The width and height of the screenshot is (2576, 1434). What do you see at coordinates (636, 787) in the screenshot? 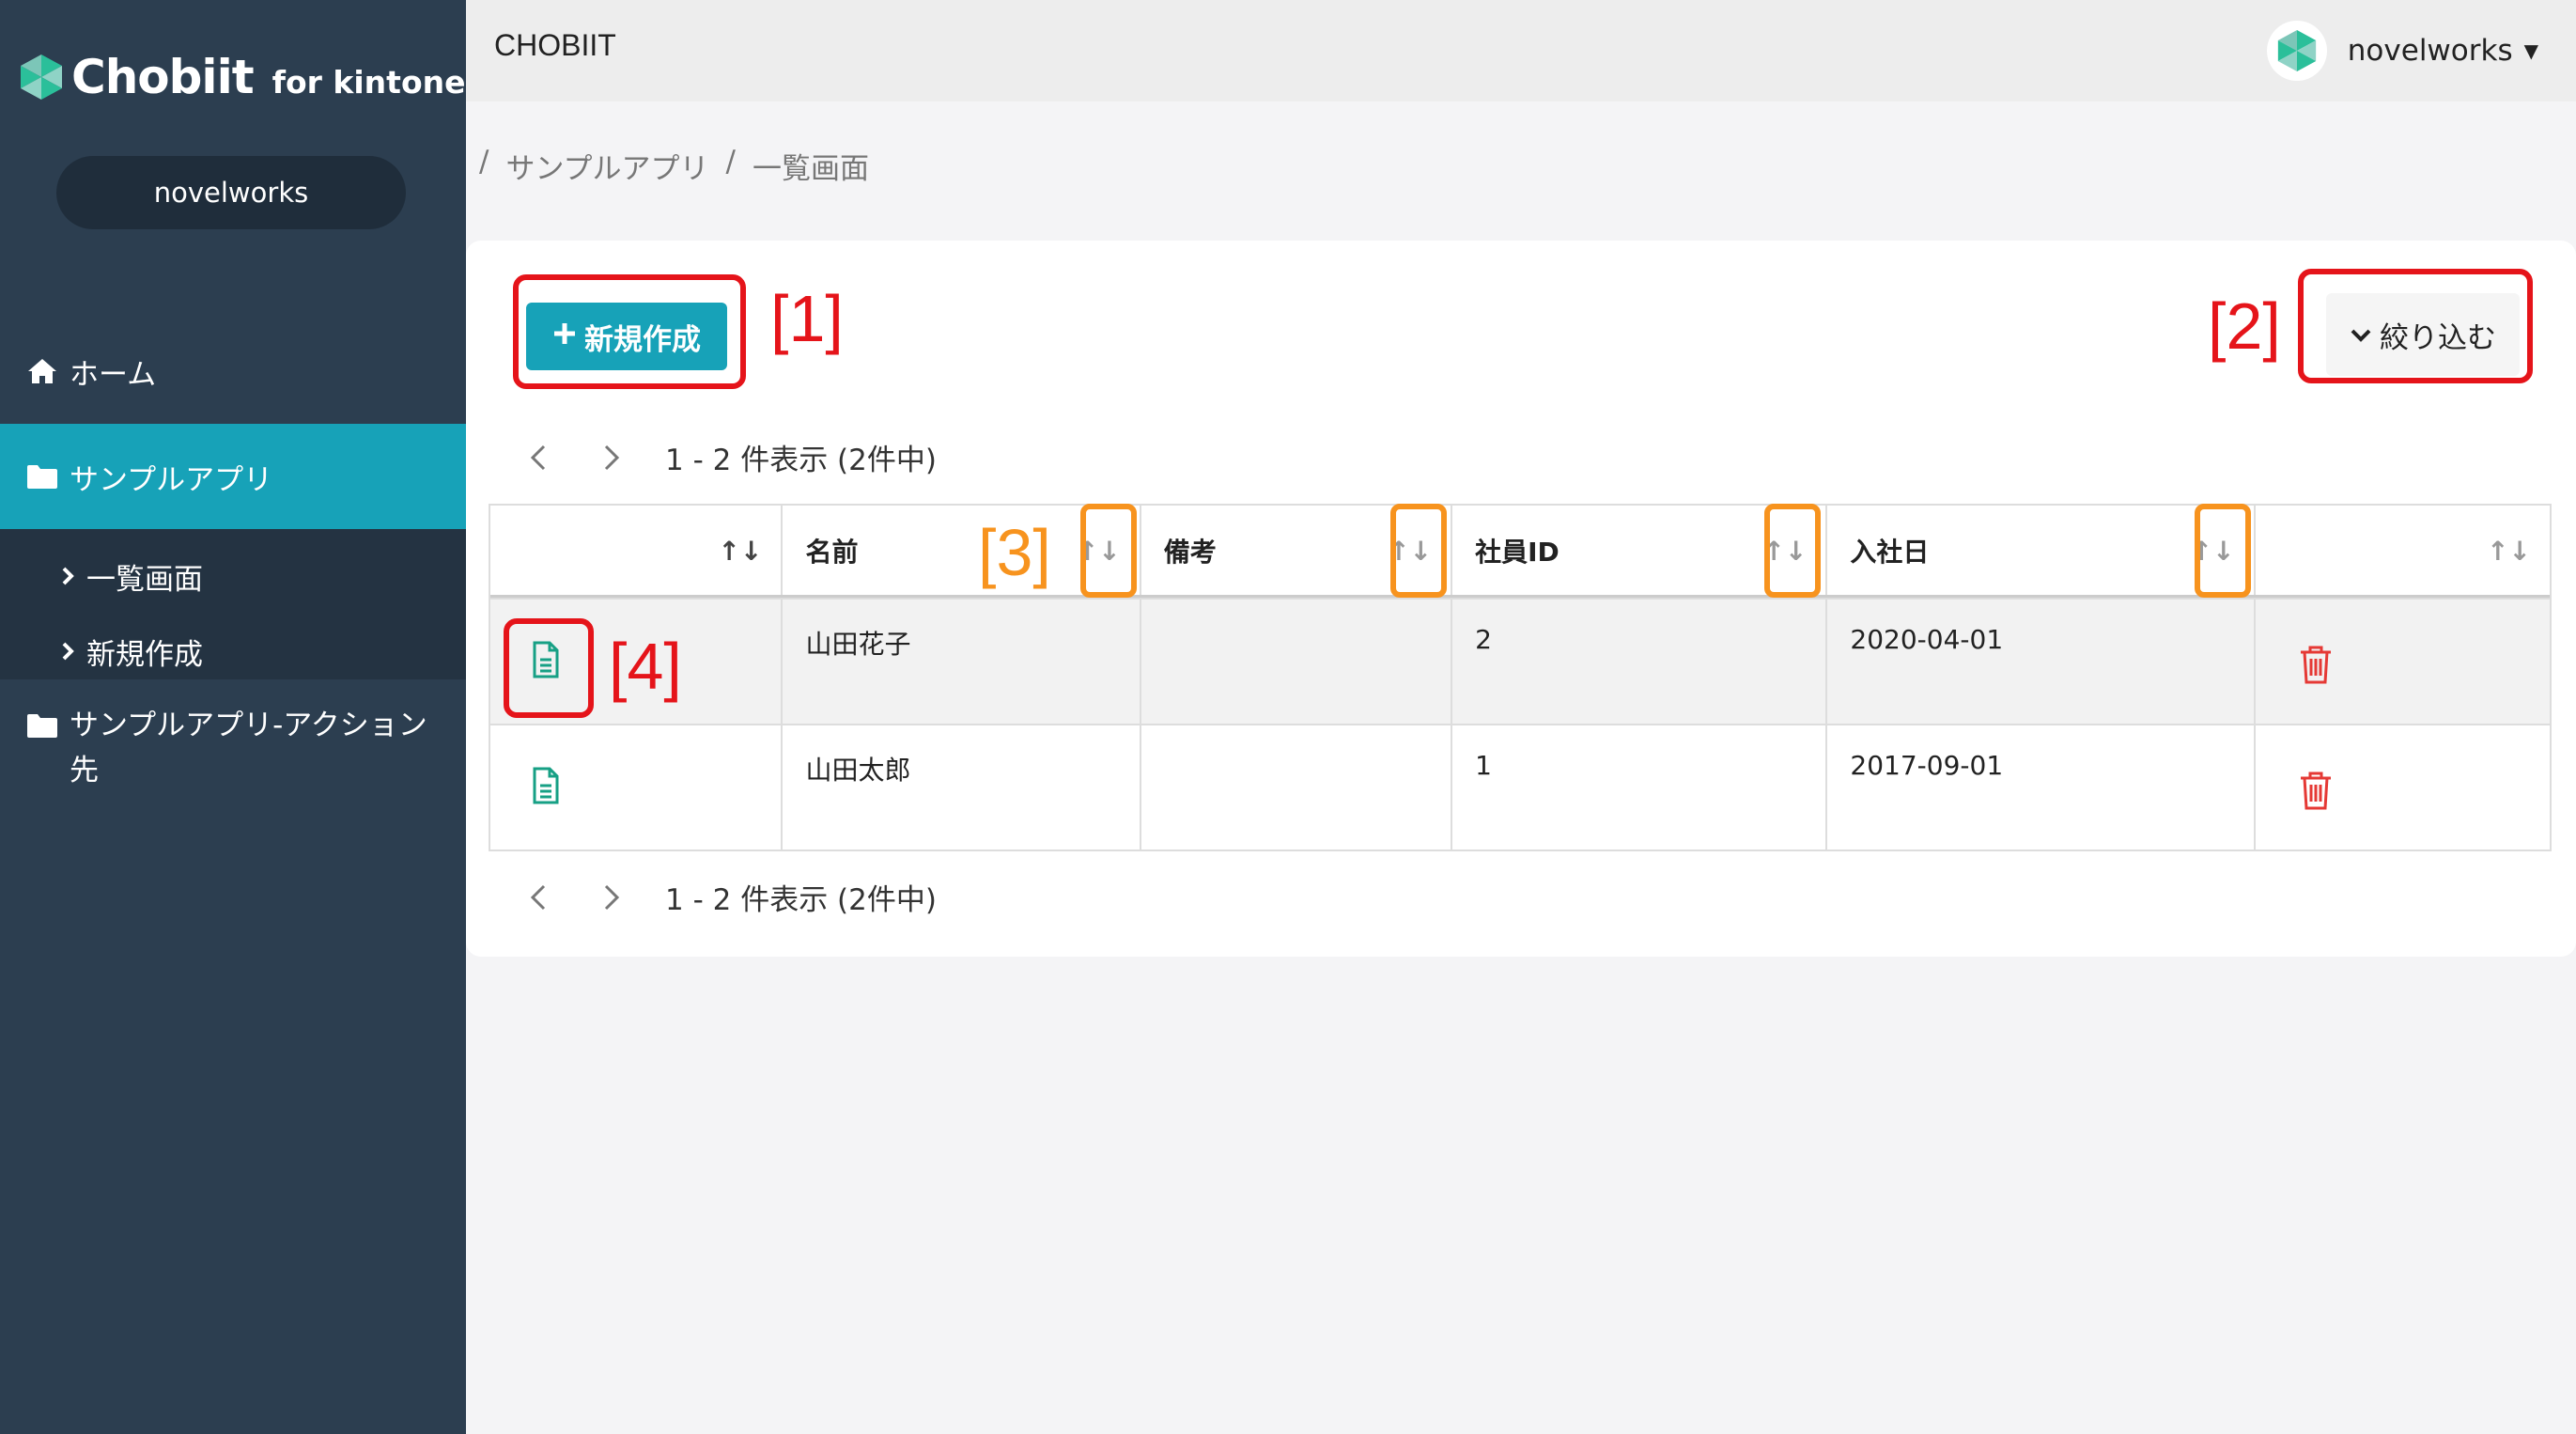
I see `row-actions-cell` at bounding box center [636, 787].